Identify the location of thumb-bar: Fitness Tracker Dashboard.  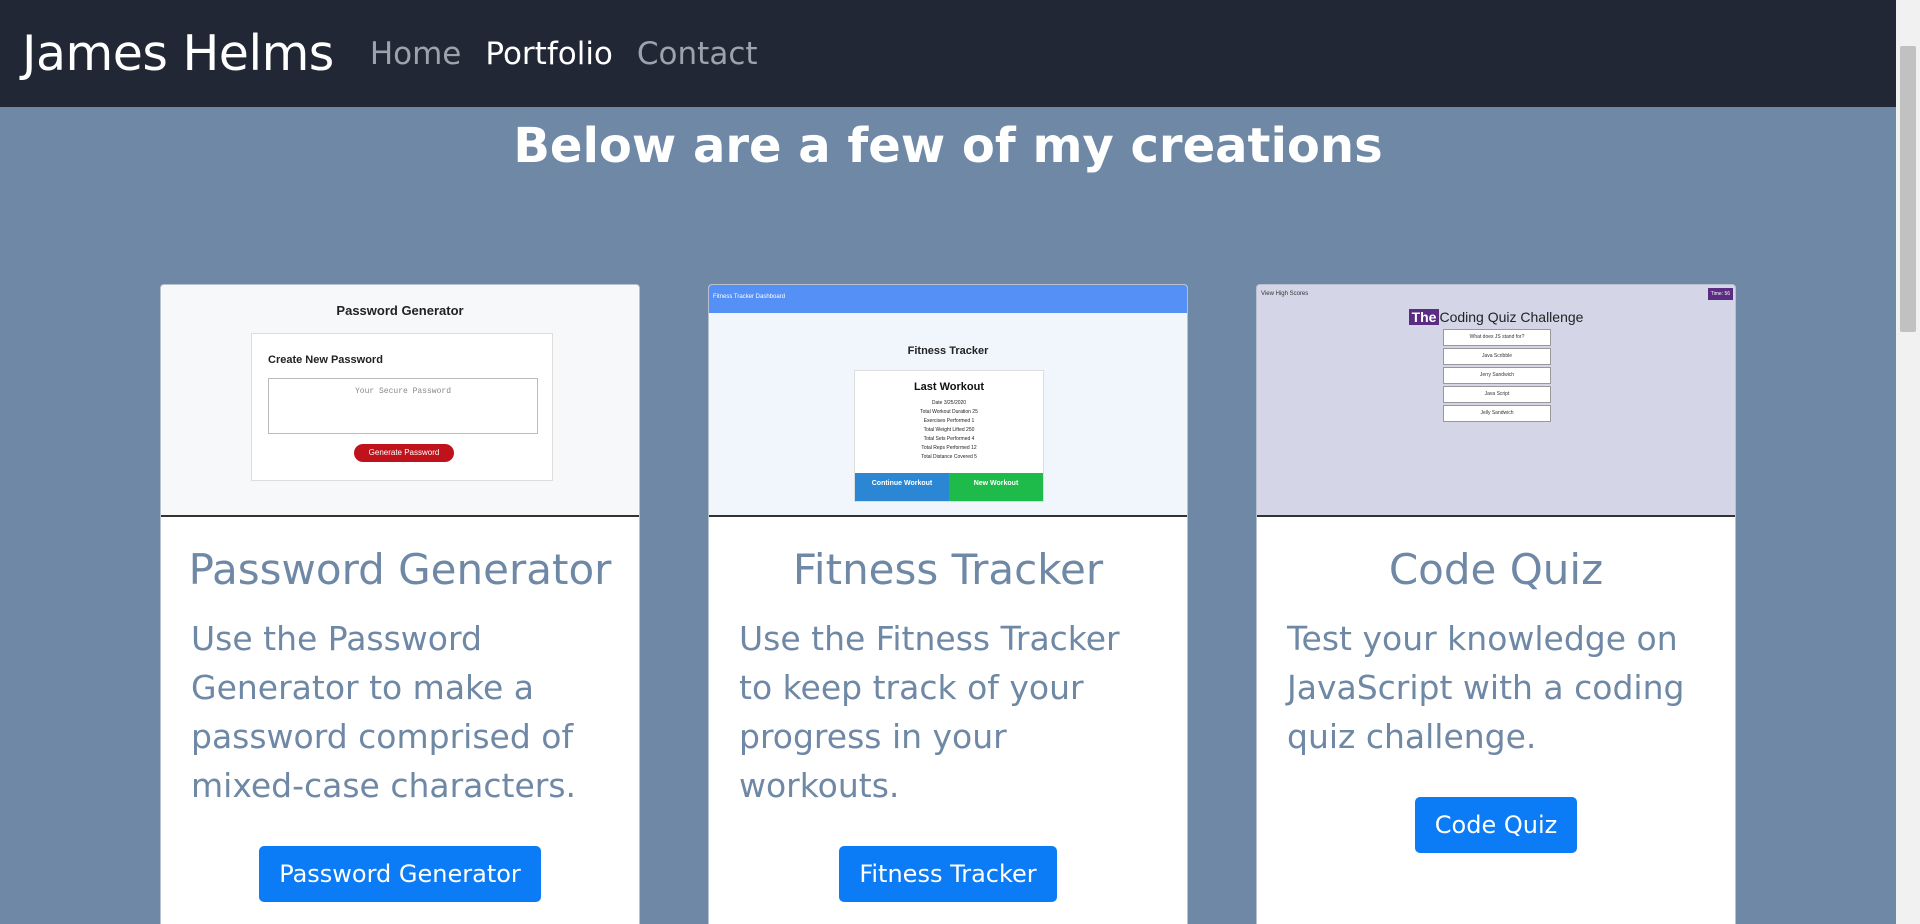
(948, 299).